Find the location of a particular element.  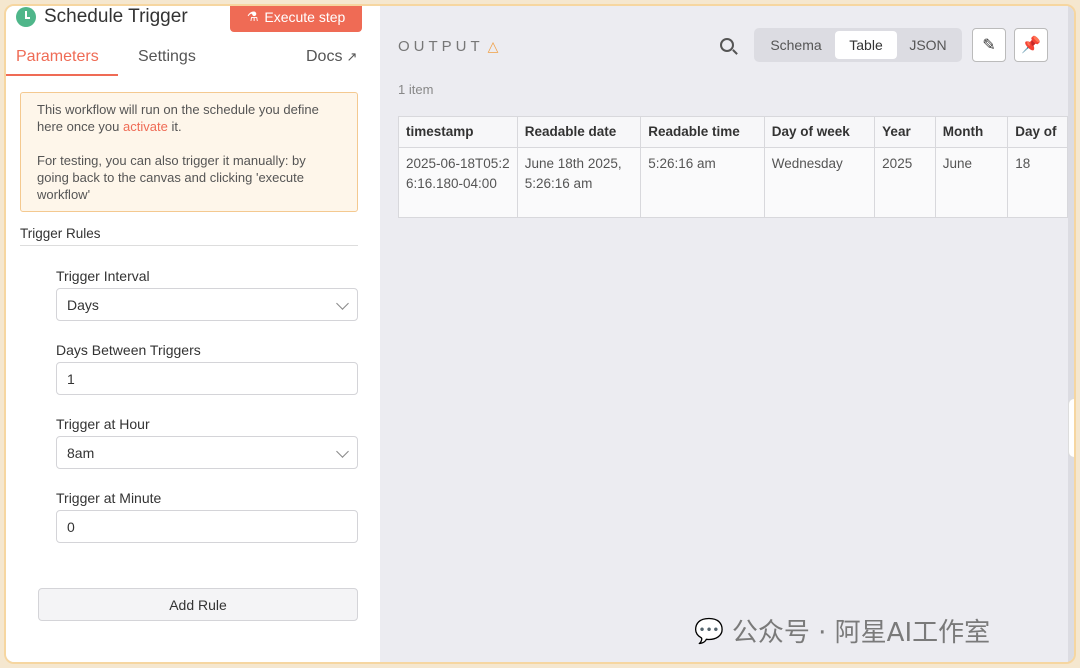

tab-parameters: Parameters is located at coordinates (57, 57).